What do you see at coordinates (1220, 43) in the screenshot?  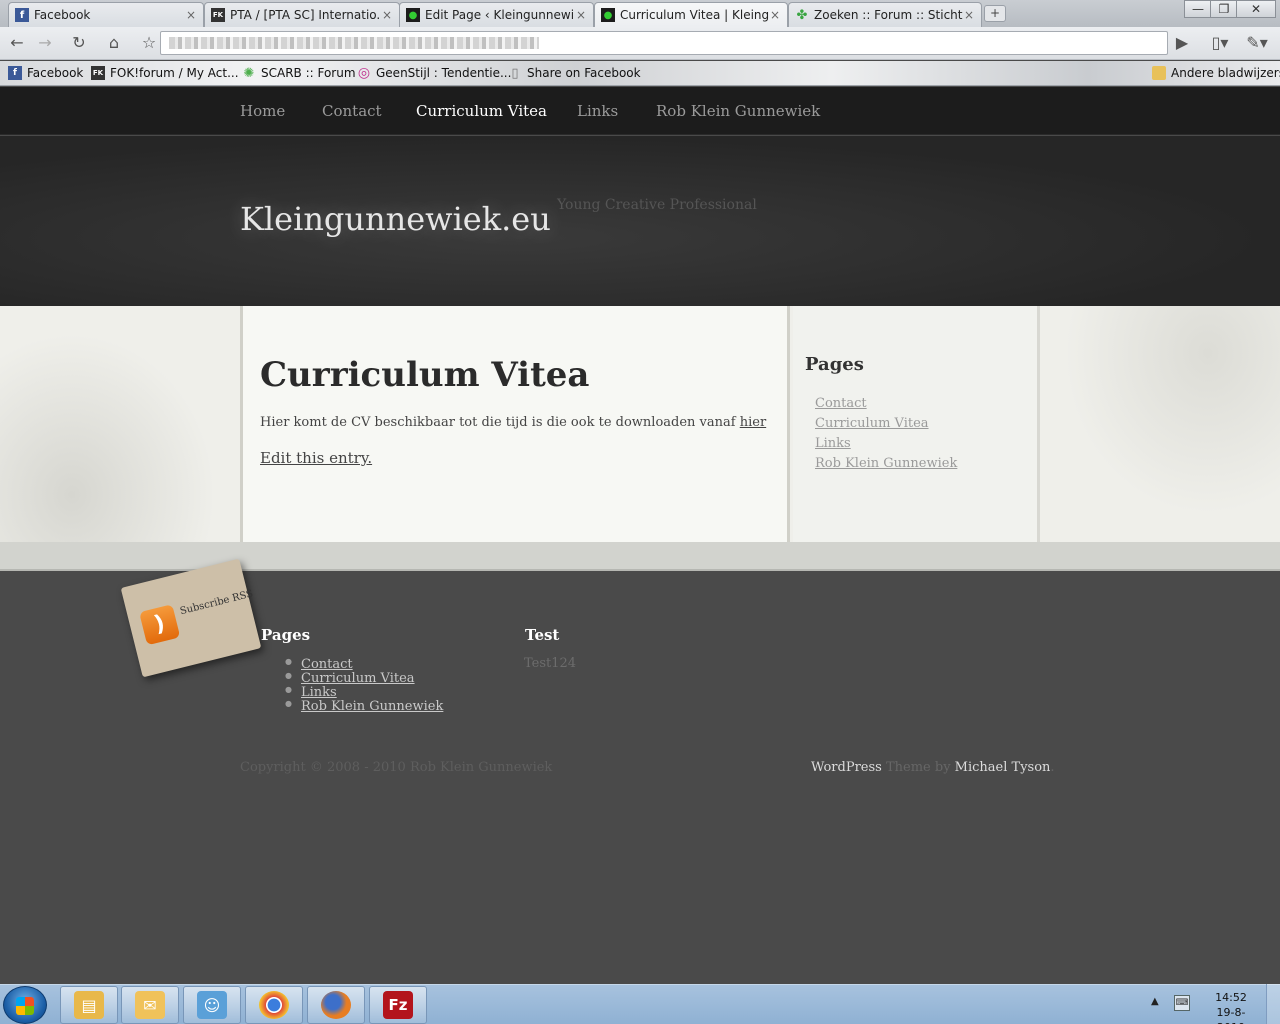 I see `page-menu-icon: ▯▾` at bounding box center [1220, 43].